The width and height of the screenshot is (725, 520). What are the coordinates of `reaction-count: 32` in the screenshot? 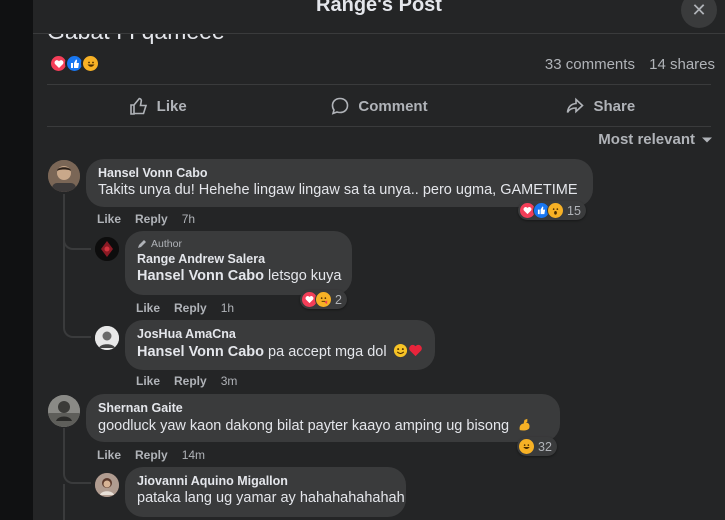 It's located at (545, 446).